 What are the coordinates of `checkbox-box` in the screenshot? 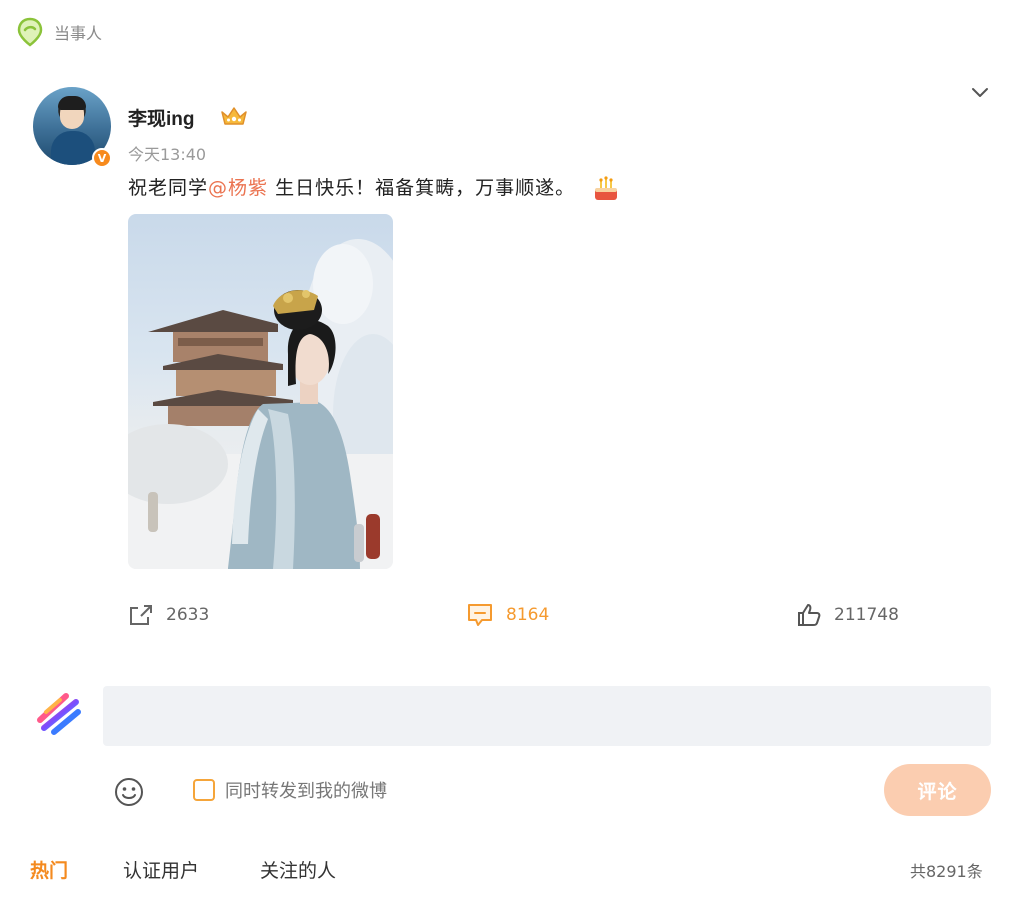 It's located at (204, 790).